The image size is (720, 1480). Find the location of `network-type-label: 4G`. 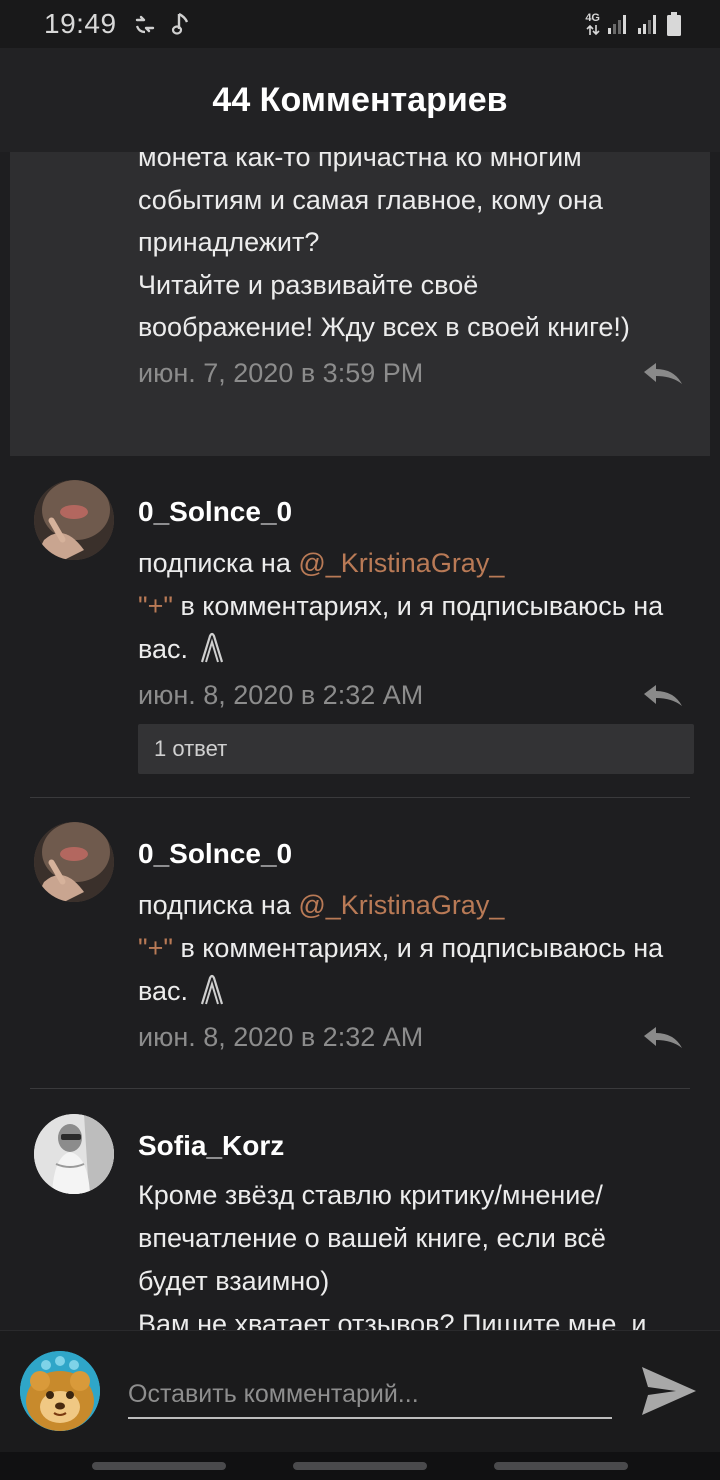

network-type-label: 4G is located at coordinates (592, 17).